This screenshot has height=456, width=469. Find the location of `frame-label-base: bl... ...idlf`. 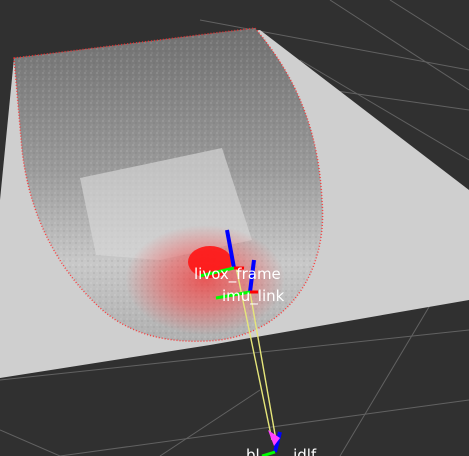

frame-label-base: bl... ...idlf is located at coordinates (281, 451).